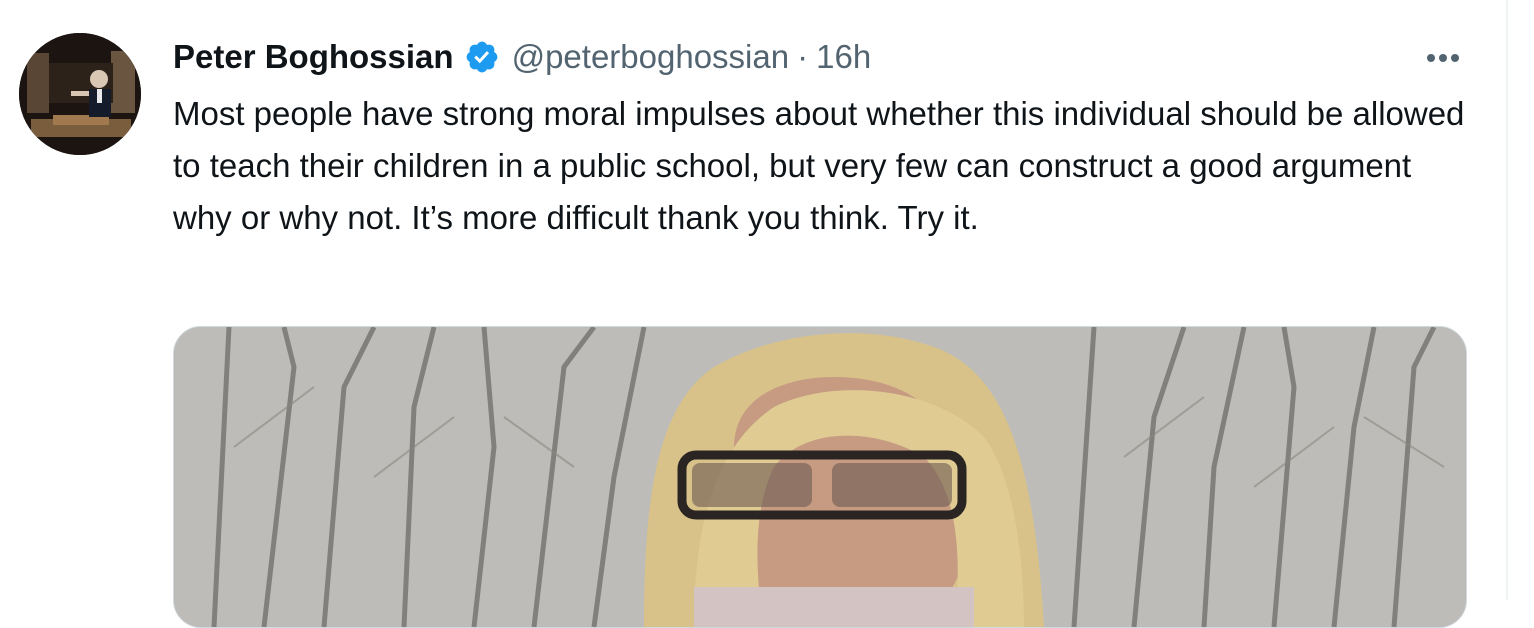  Describe the element at coordinates (843, 57) in the screenshot. I see `timestamp: 16h` at that location.